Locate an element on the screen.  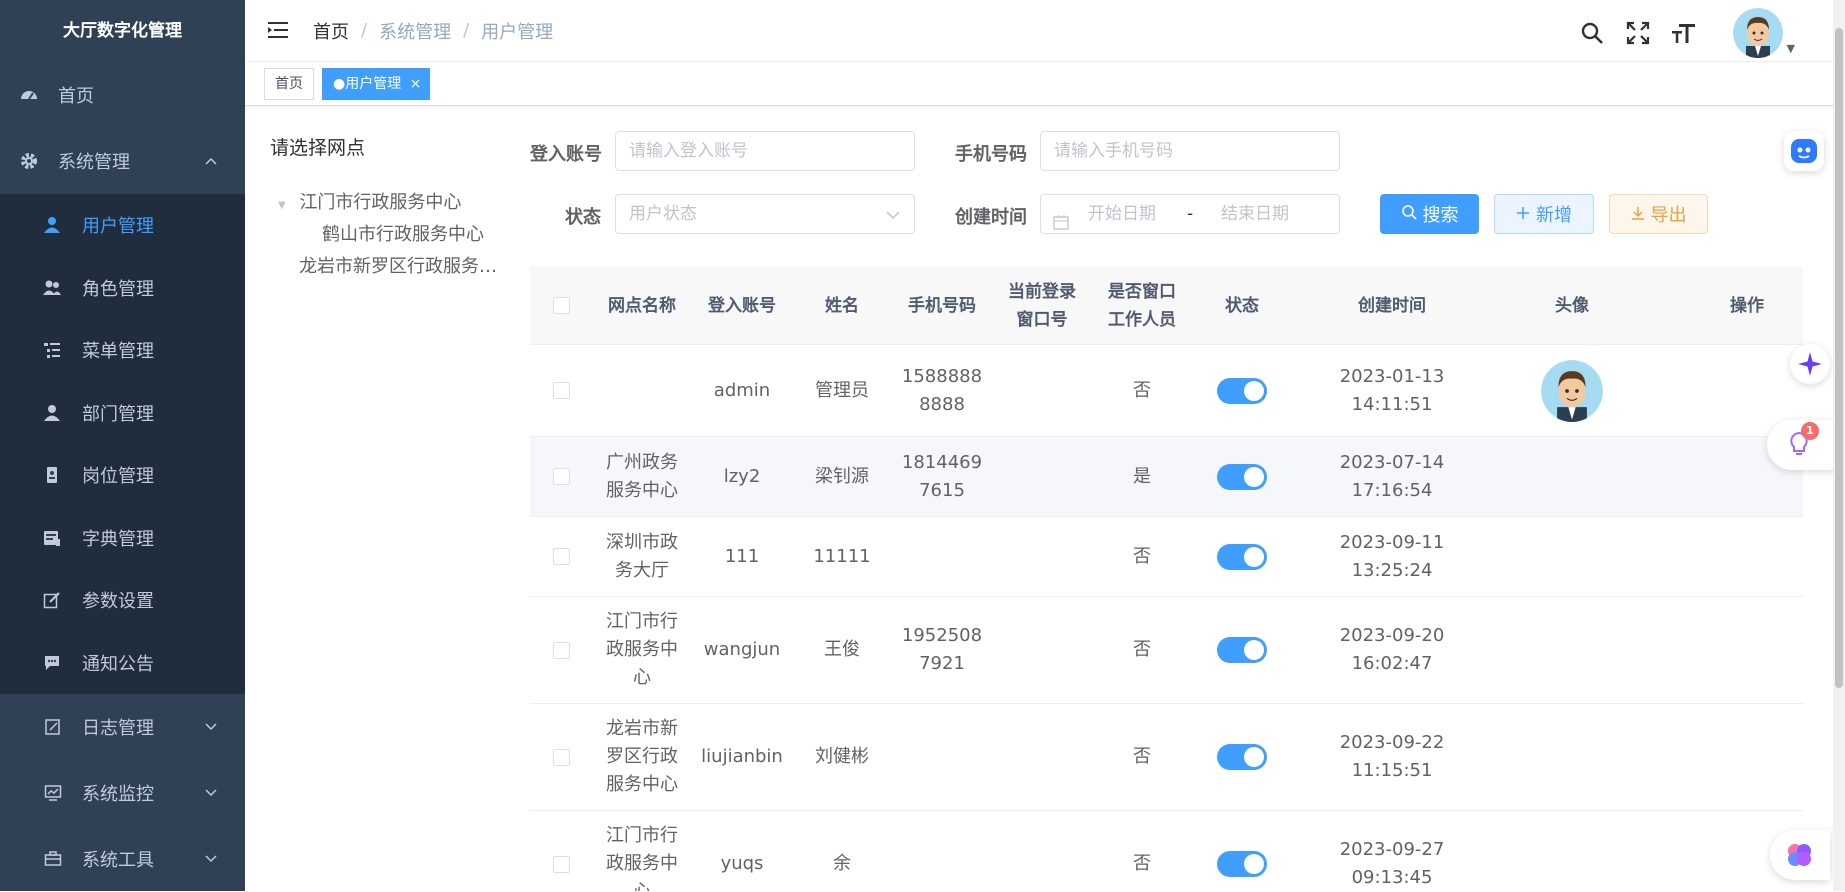
tags-view: 首页 ●用户管理 × is located at coordinates (1039, 84).